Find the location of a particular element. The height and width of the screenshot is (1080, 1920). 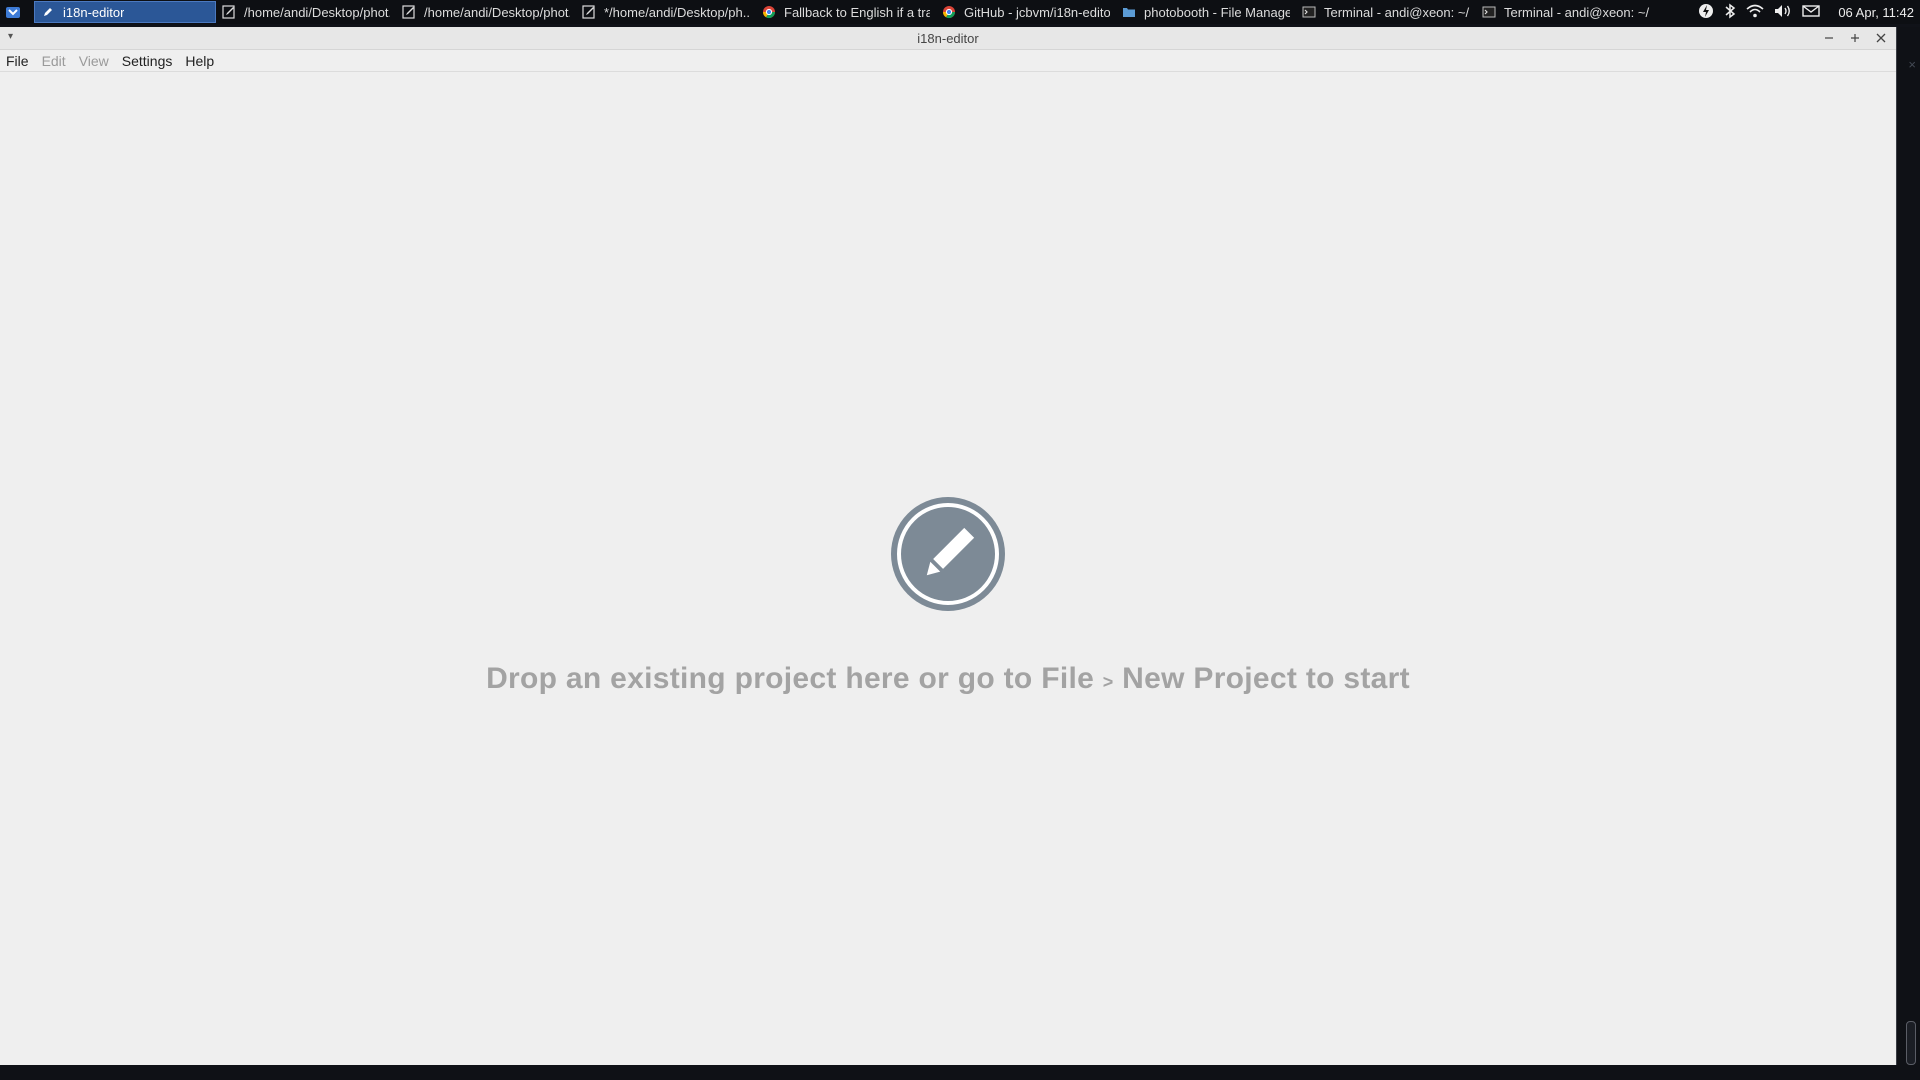

menu-edit: Edit is located at coordinates (54, 61).